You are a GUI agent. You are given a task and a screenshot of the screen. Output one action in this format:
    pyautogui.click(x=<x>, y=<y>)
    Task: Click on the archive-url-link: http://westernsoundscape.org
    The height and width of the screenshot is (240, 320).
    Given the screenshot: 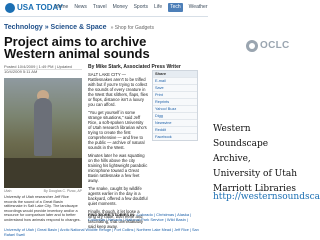 What is the action you would take?
    pyautogui.click(x=266, y=197)
    